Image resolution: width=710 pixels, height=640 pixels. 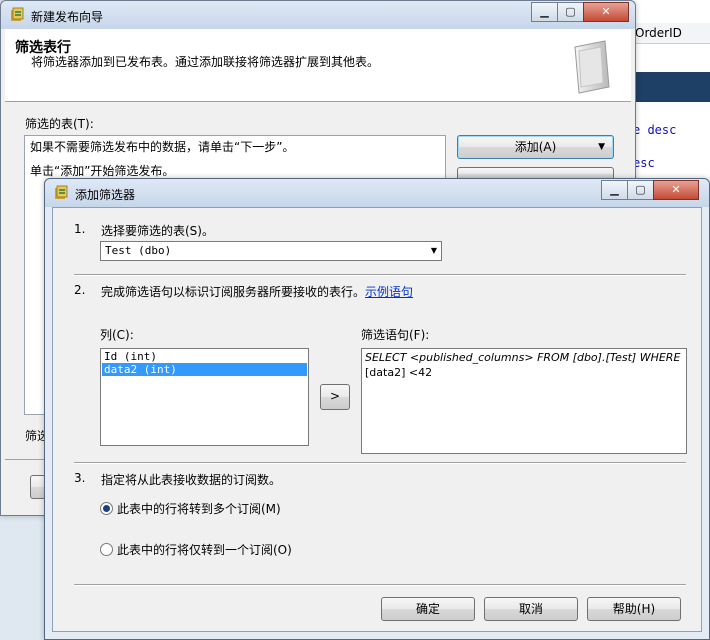 What do you see at coordinates (199, 508) in the screenshot?
I see `radio-multiple-label: 此表中的行将转到多个订阅(M)` at bounding box center [199, 508].